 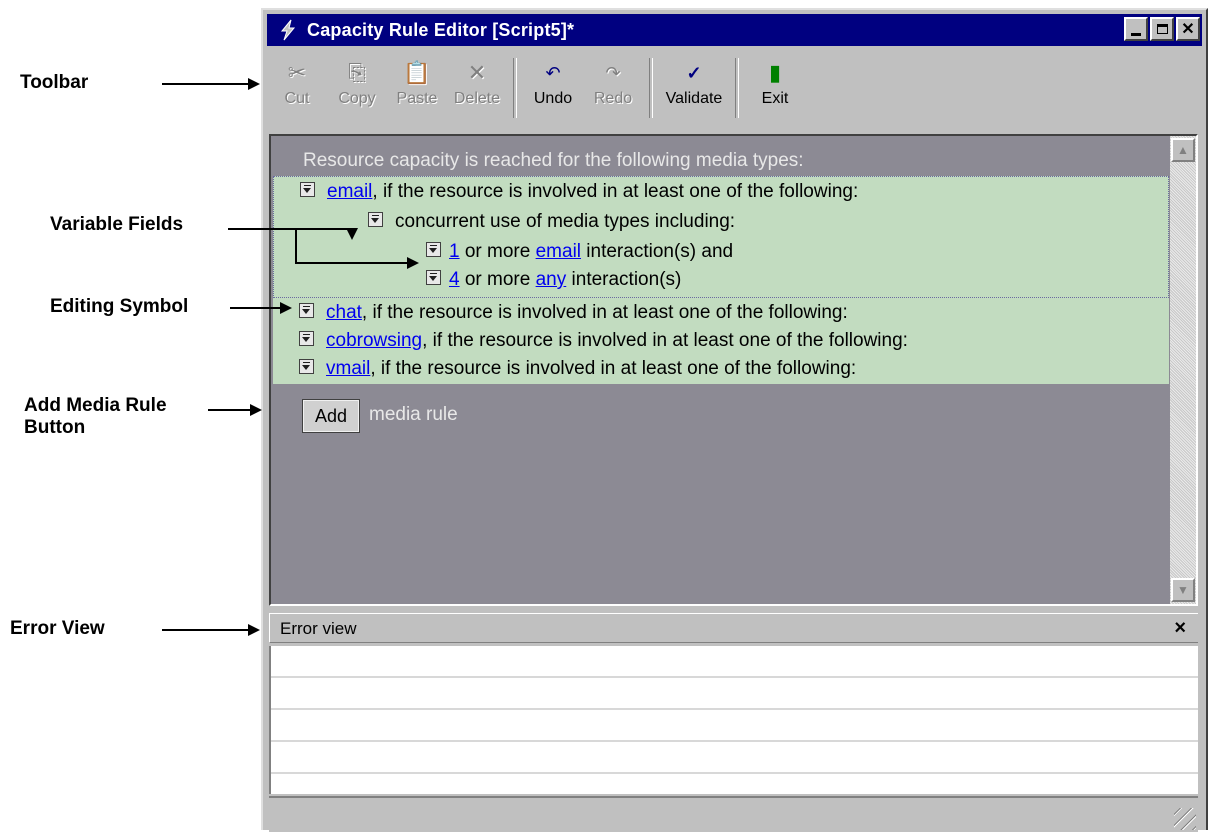 What do you see at coordinates (1183, 370) in the screenshot?
I see `vertical-scrollbar: ▲ ▼` at bounding box center [1183, 370].